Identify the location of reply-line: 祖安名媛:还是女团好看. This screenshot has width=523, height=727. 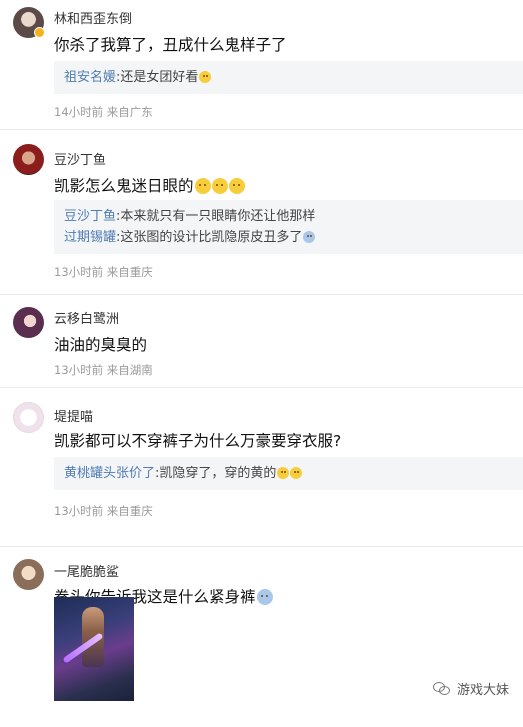
(288, 77).